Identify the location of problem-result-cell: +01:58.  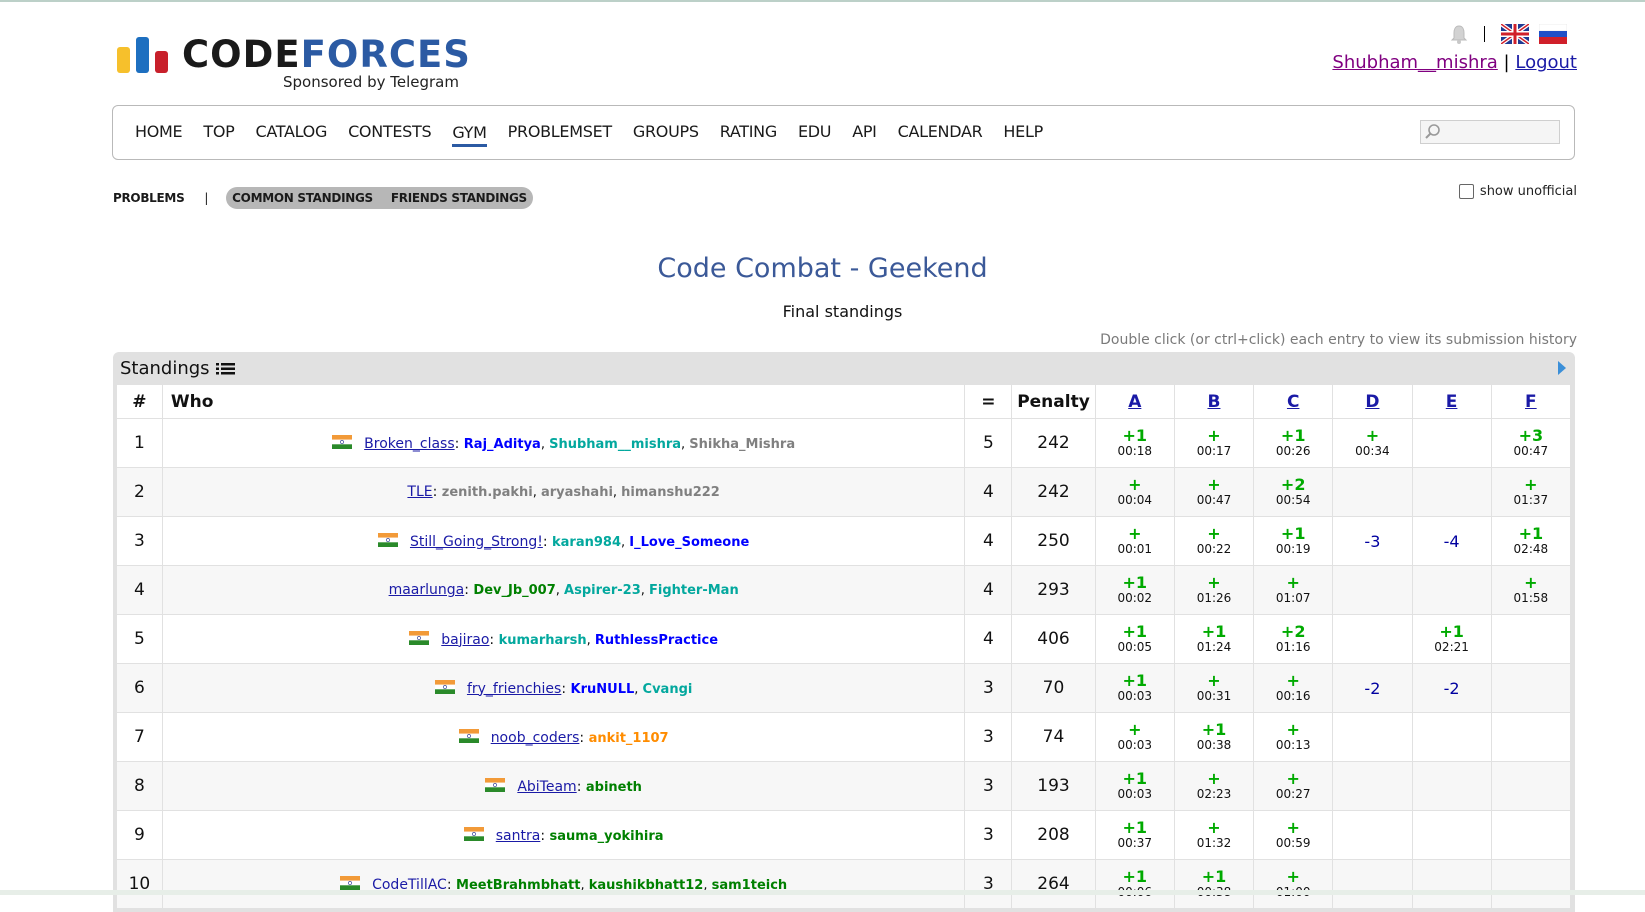
(1531, 590).